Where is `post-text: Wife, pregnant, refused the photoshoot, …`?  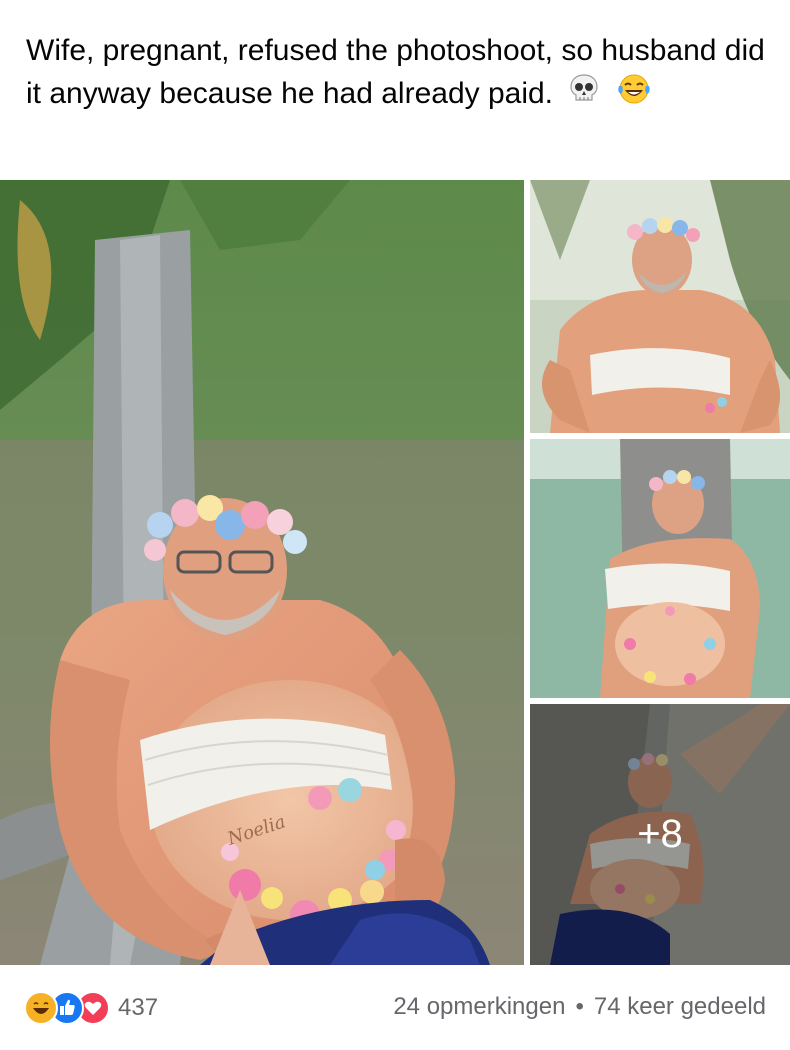 post-text: Wife, pregnant, refused the photoshoot, … is located at coordinates (396, 74).